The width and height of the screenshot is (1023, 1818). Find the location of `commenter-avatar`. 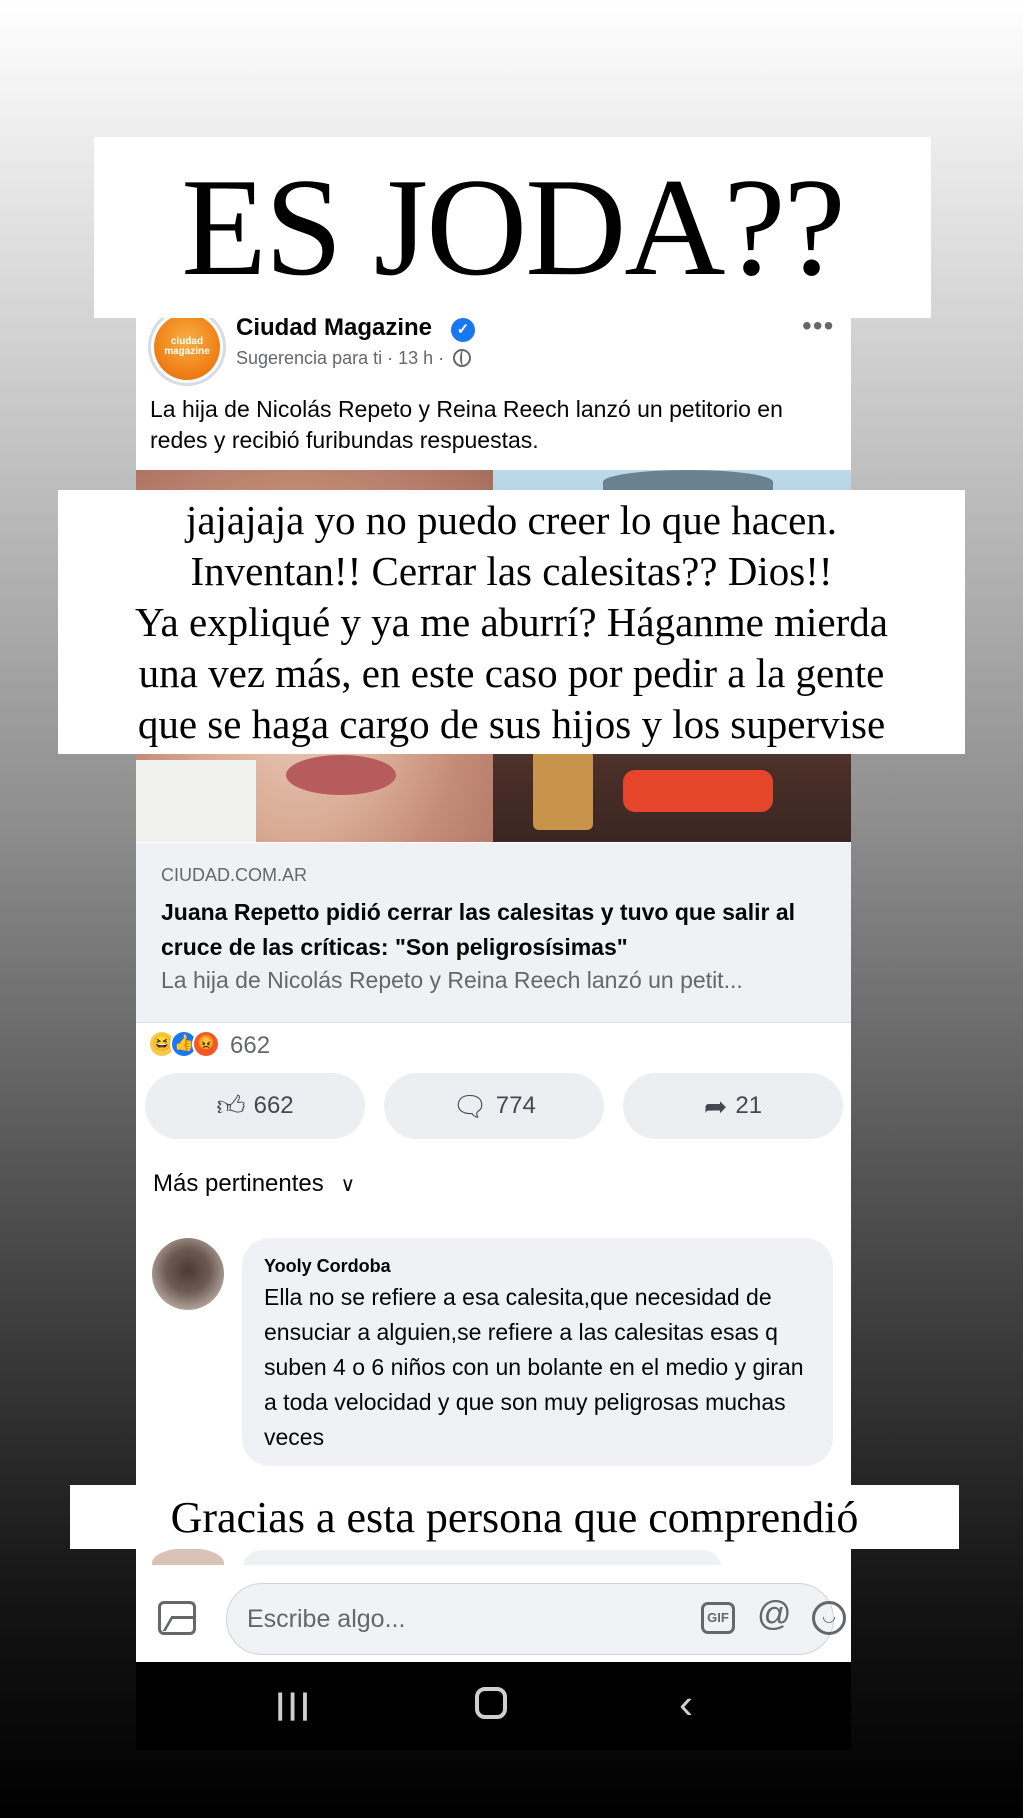

commenter-avatar is located at coordinates (188, 1274).